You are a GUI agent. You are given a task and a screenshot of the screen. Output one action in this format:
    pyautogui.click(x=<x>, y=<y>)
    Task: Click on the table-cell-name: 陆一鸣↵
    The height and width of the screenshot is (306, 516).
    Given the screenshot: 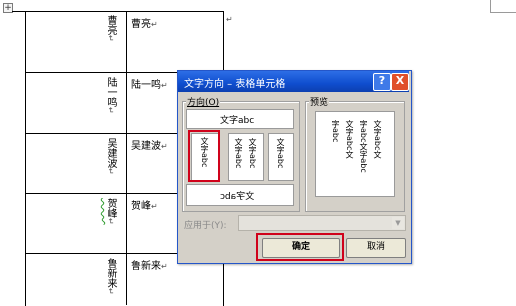 What is the action you would take?
    pyautogui.click(x=149, y=83)
    